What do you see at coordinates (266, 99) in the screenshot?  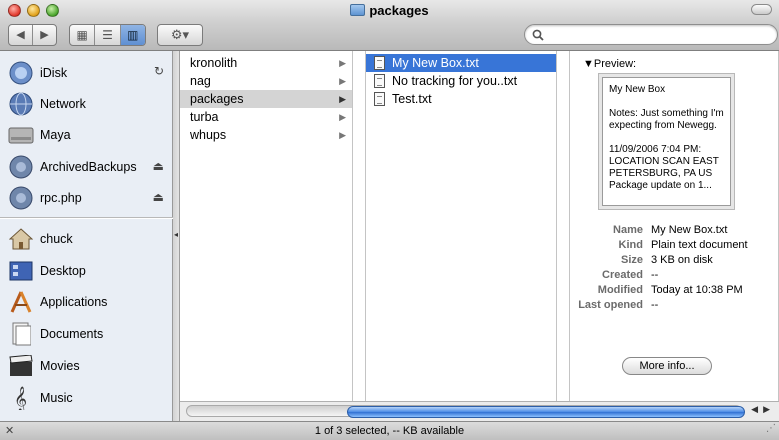 I see `list-item: packages ▶` at bounding box center [266, 99].